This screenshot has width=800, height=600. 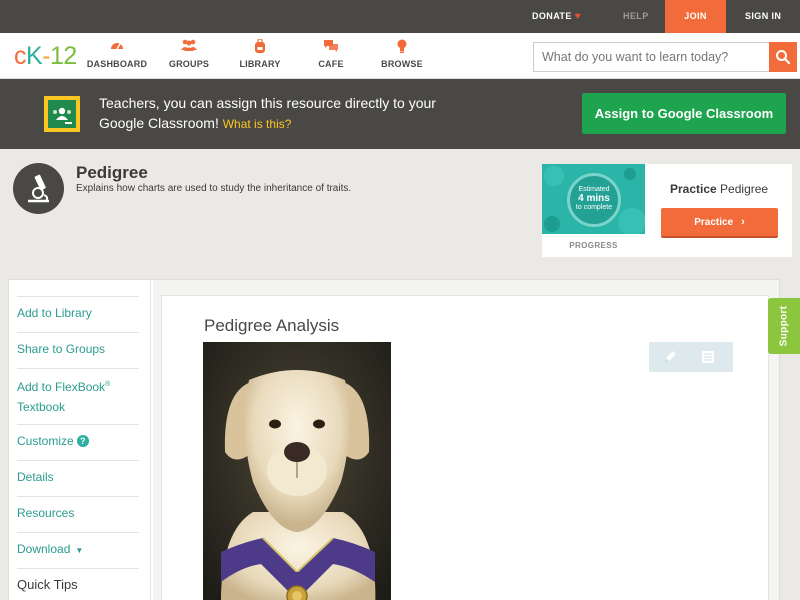 I want to click on search-input, so click(x=651, y=57).